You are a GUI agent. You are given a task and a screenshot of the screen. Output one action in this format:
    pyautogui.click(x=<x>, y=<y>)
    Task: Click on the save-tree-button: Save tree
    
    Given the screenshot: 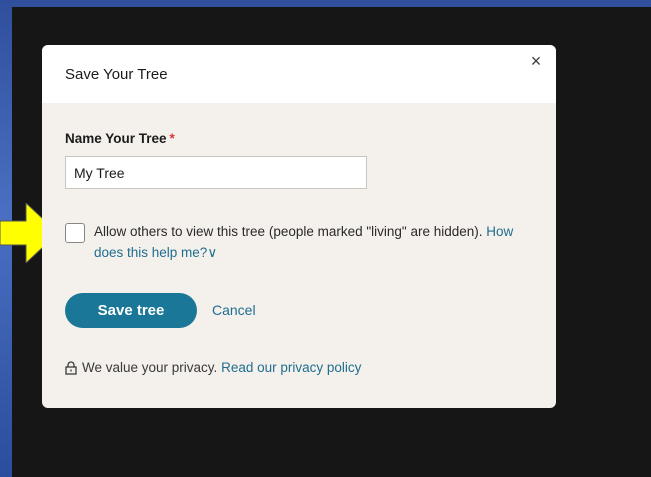 What is the action you would take?
    pyautogui.click(x=131, y=310)
    